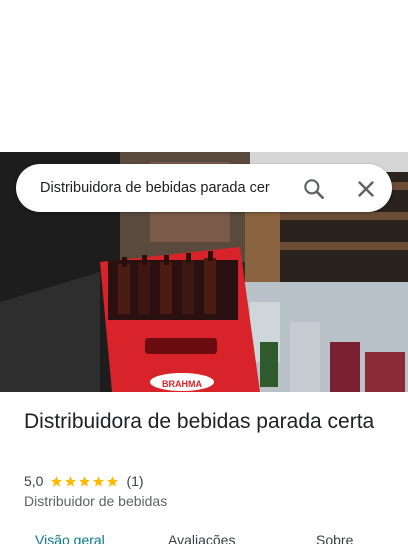 Image resolution: width=408 pixels, height=544 pixels. Describe the element at coordinates (182, 384) in the screenshot. I see `crate-brand-text: BRAHMA` at that location.